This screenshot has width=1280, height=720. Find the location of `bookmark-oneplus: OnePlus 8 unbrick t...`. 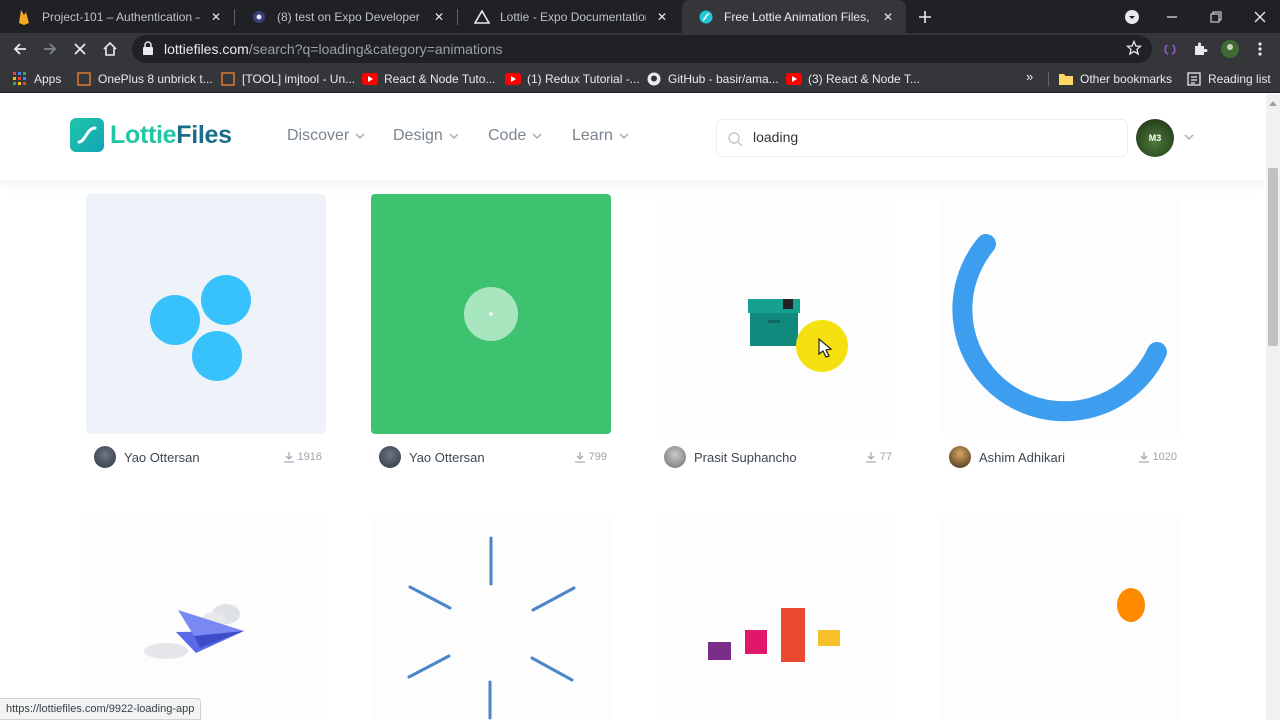

bookmark-oneplus: OnePlus 8 unbrick t... is located at coordinates (144, 79).